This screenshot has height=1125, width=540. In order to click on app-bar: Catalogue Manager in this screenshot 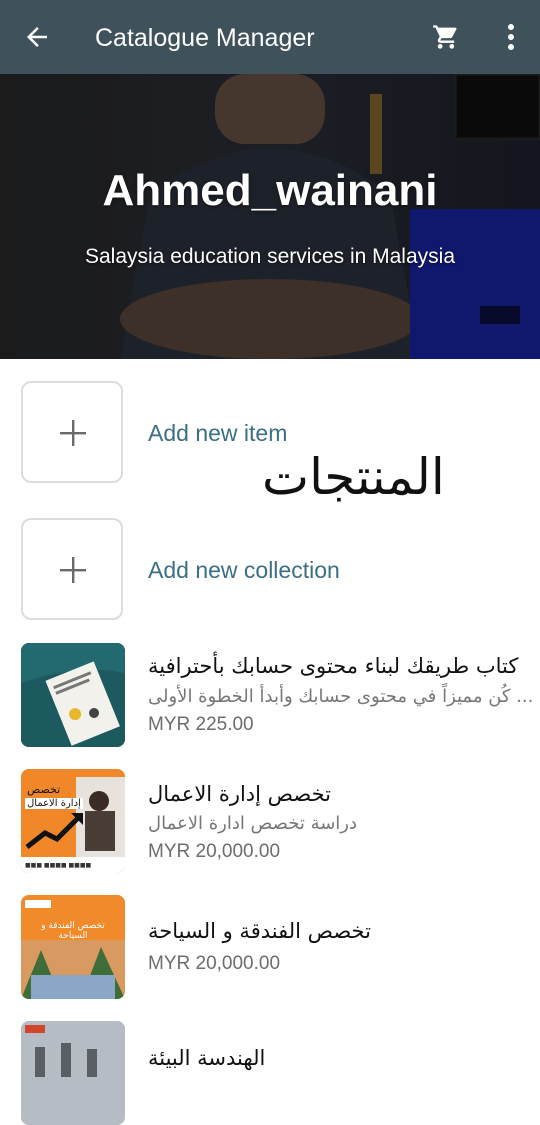, I will do `click(270, 37)`.